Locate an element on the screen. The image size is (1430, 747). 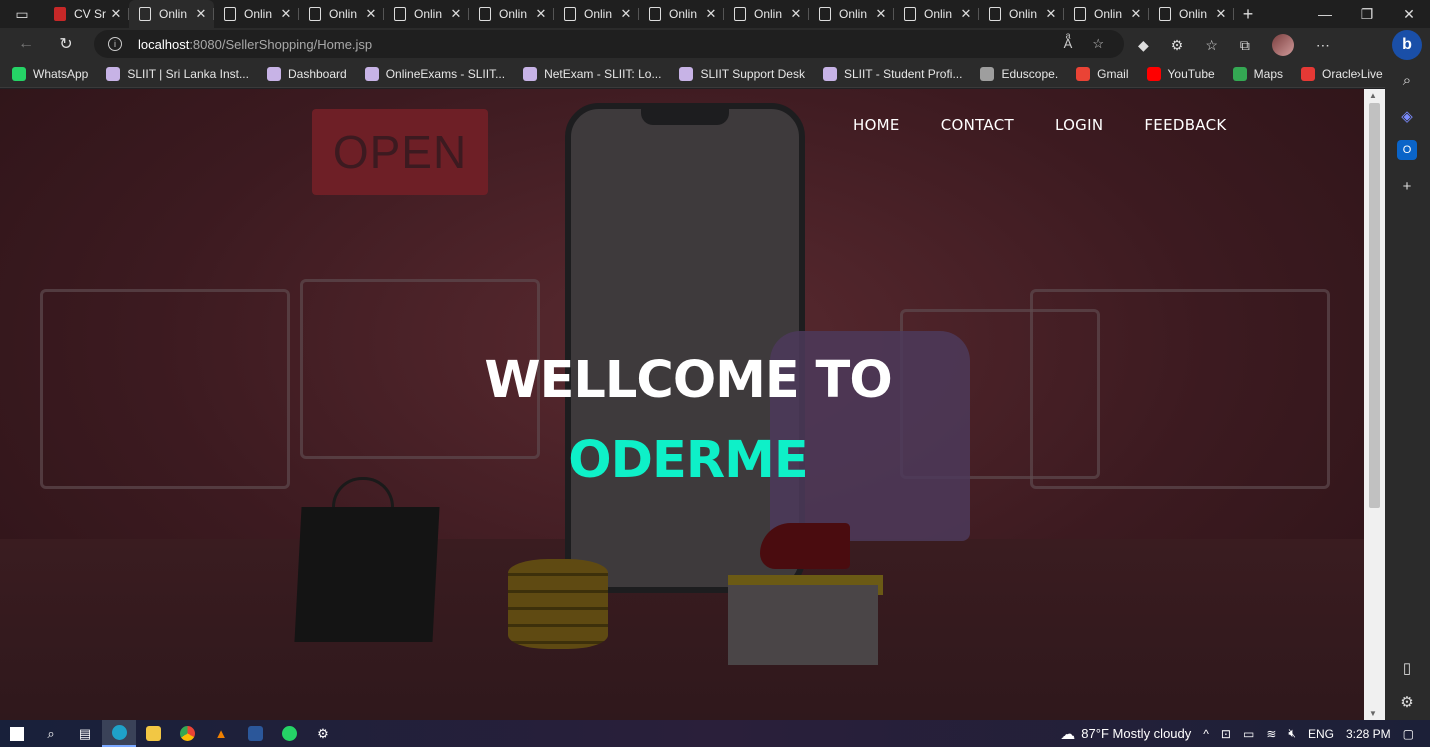
notifications-icon: ▢ is located at coordinates (1408, 734).